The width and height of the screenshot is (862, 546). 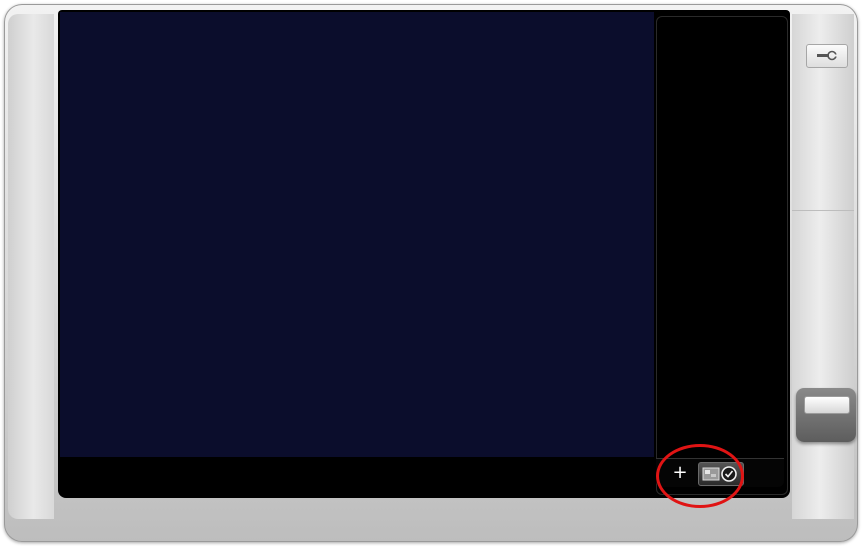 What do you see at coordinates (826, 415) in the screenshot?
I see `side-action-button` at bounding box center [826, 415].